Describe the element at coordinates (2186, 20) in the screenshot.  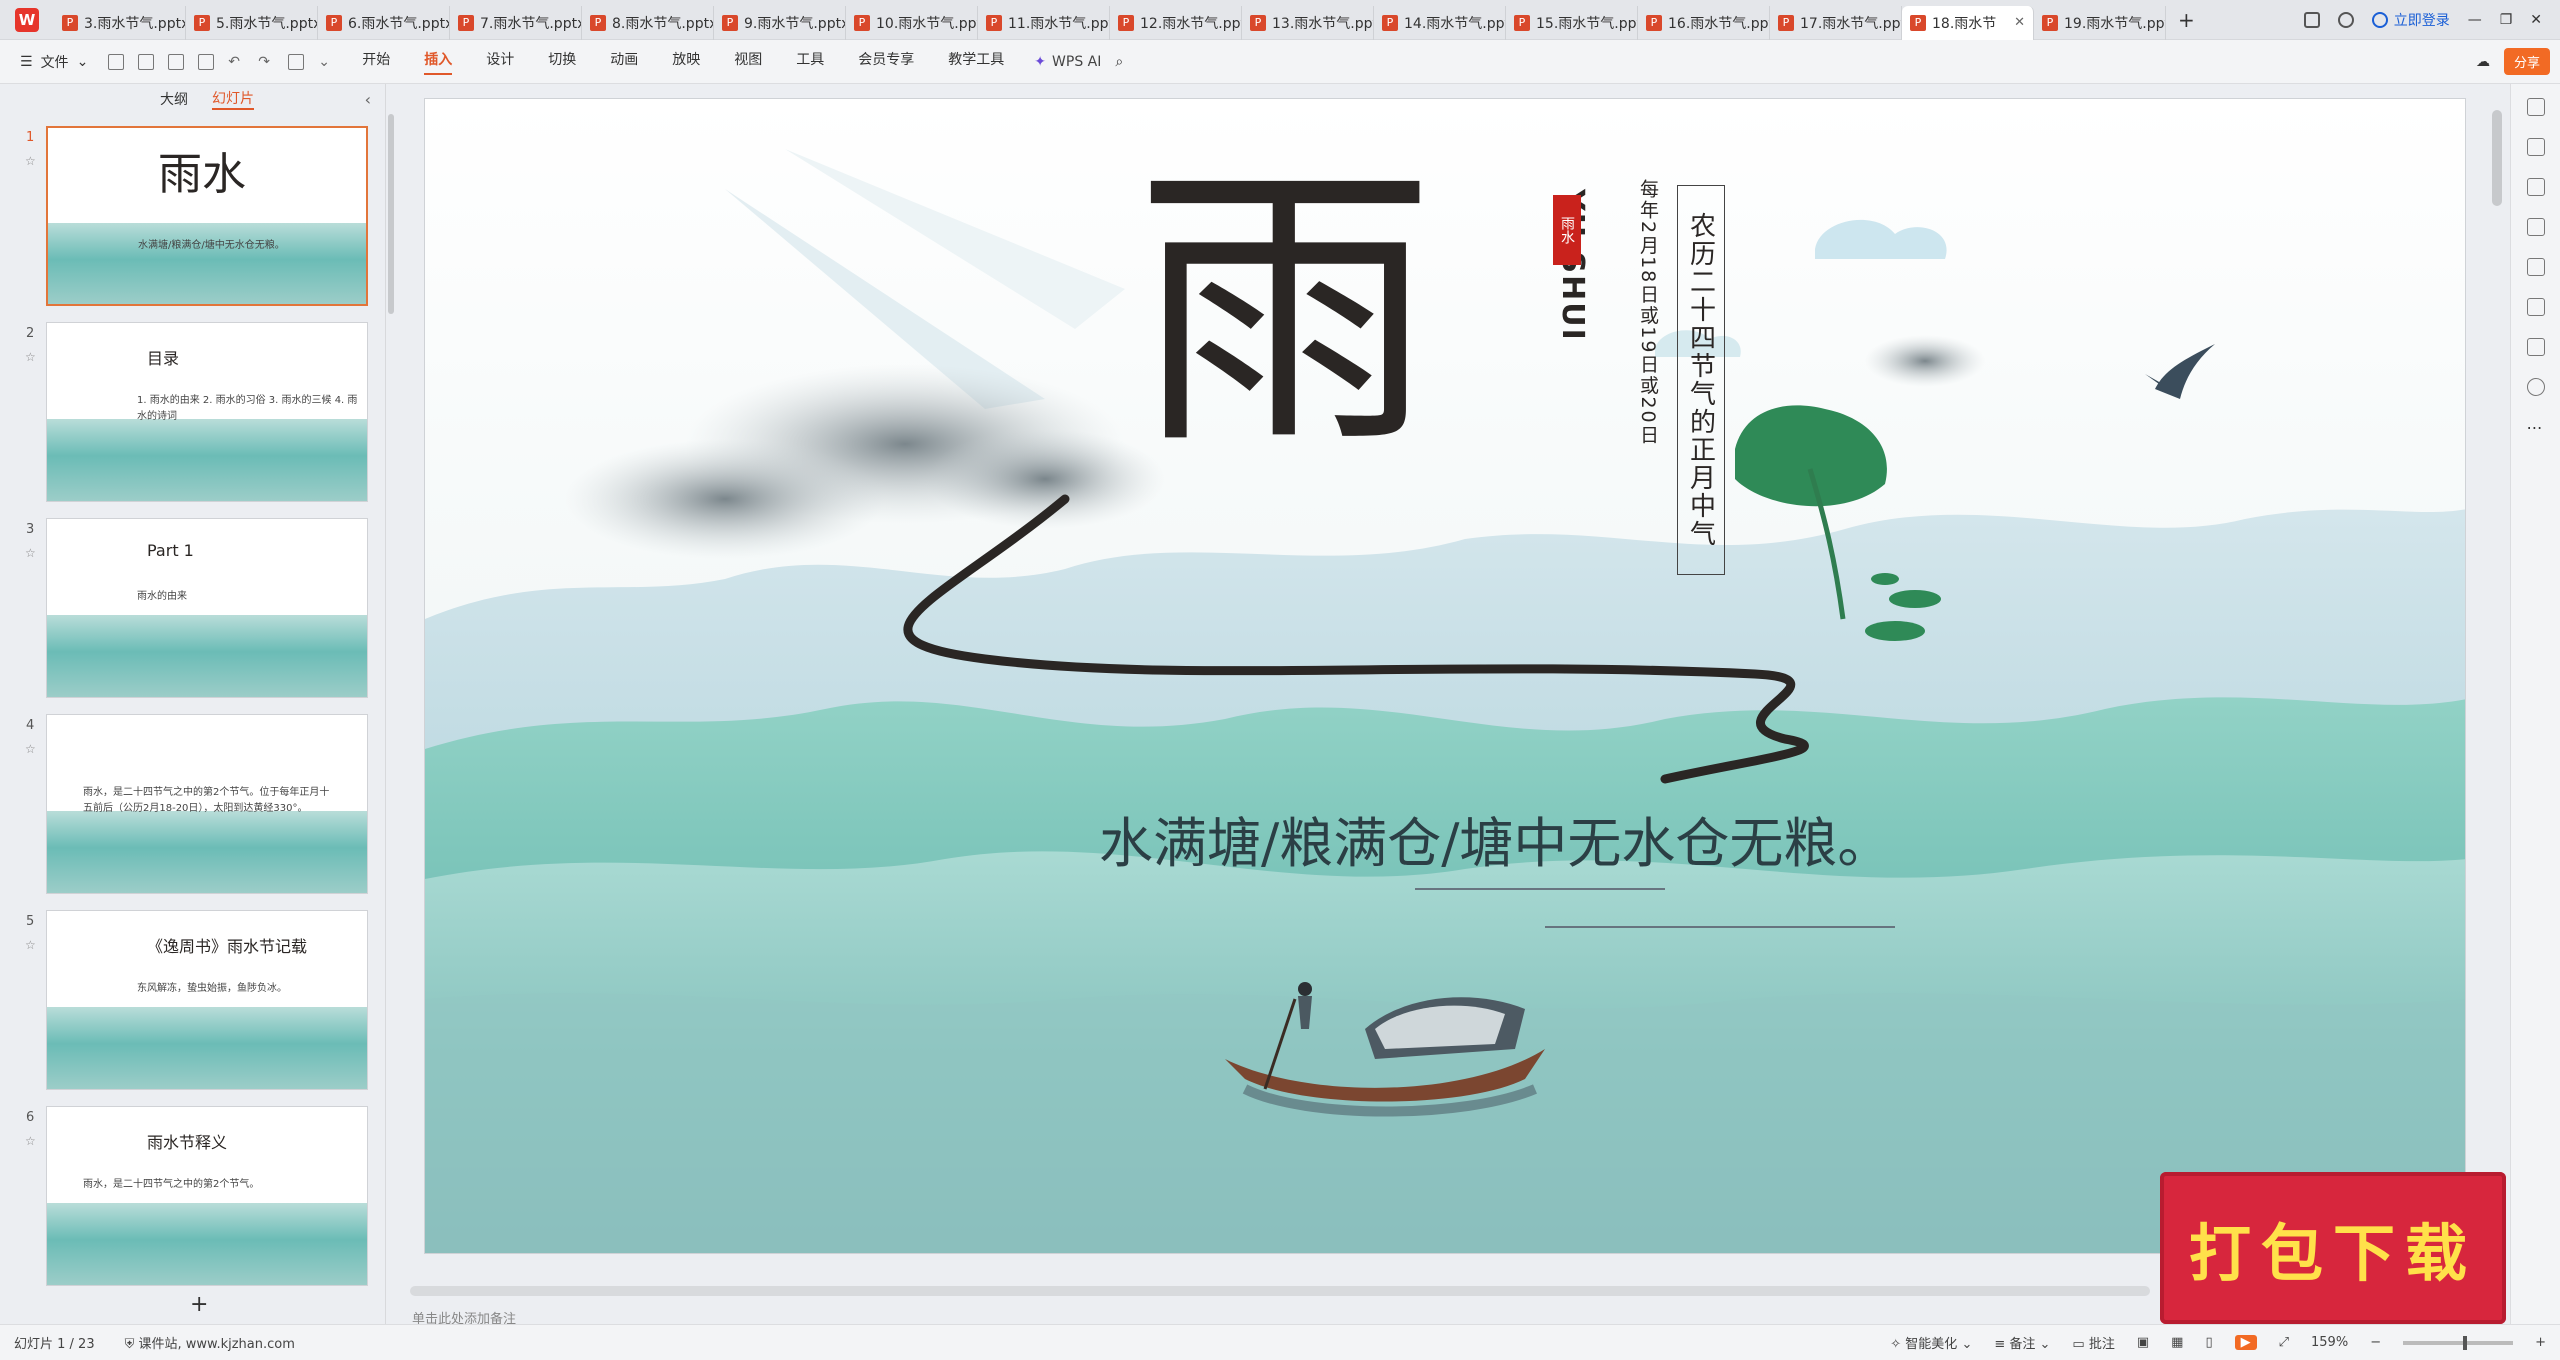
I see `add-tab-button: +` at that location.